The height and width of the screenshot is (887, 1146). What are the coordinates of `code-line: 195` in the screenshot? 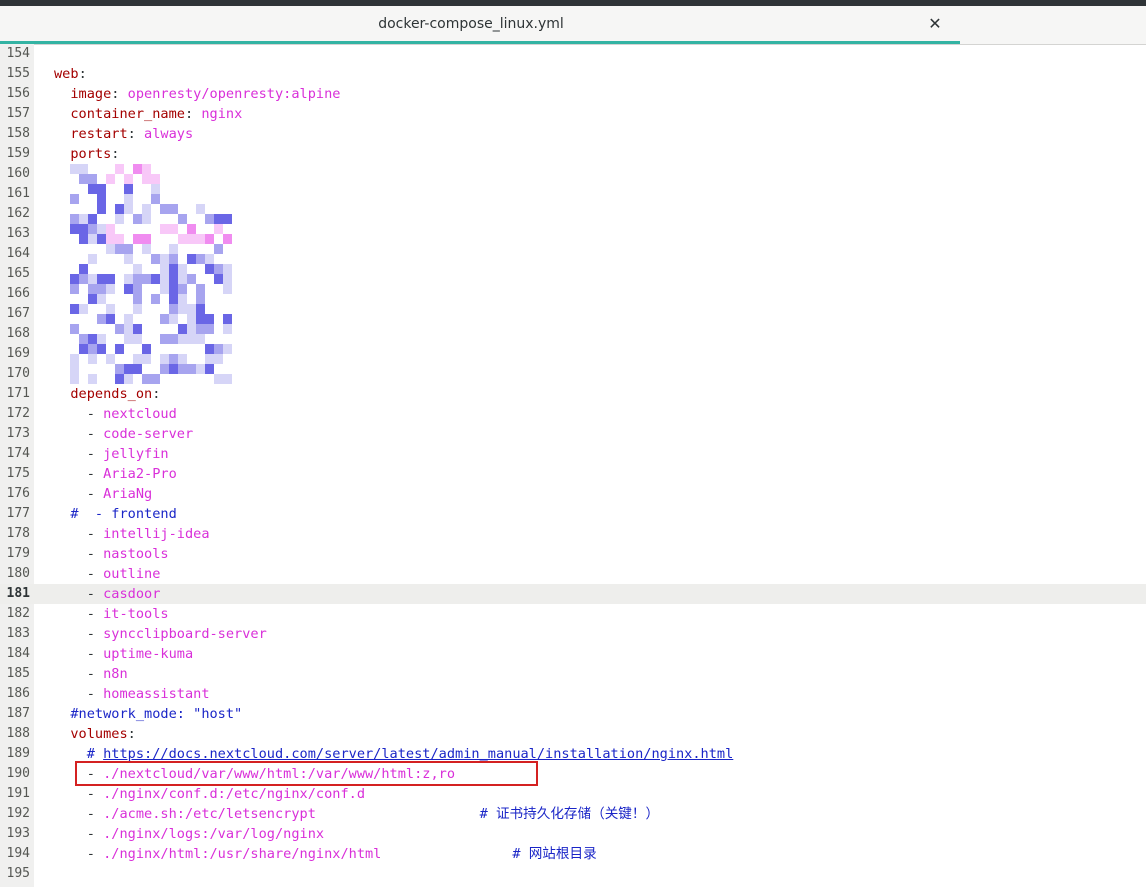 It's located at (573, 874).